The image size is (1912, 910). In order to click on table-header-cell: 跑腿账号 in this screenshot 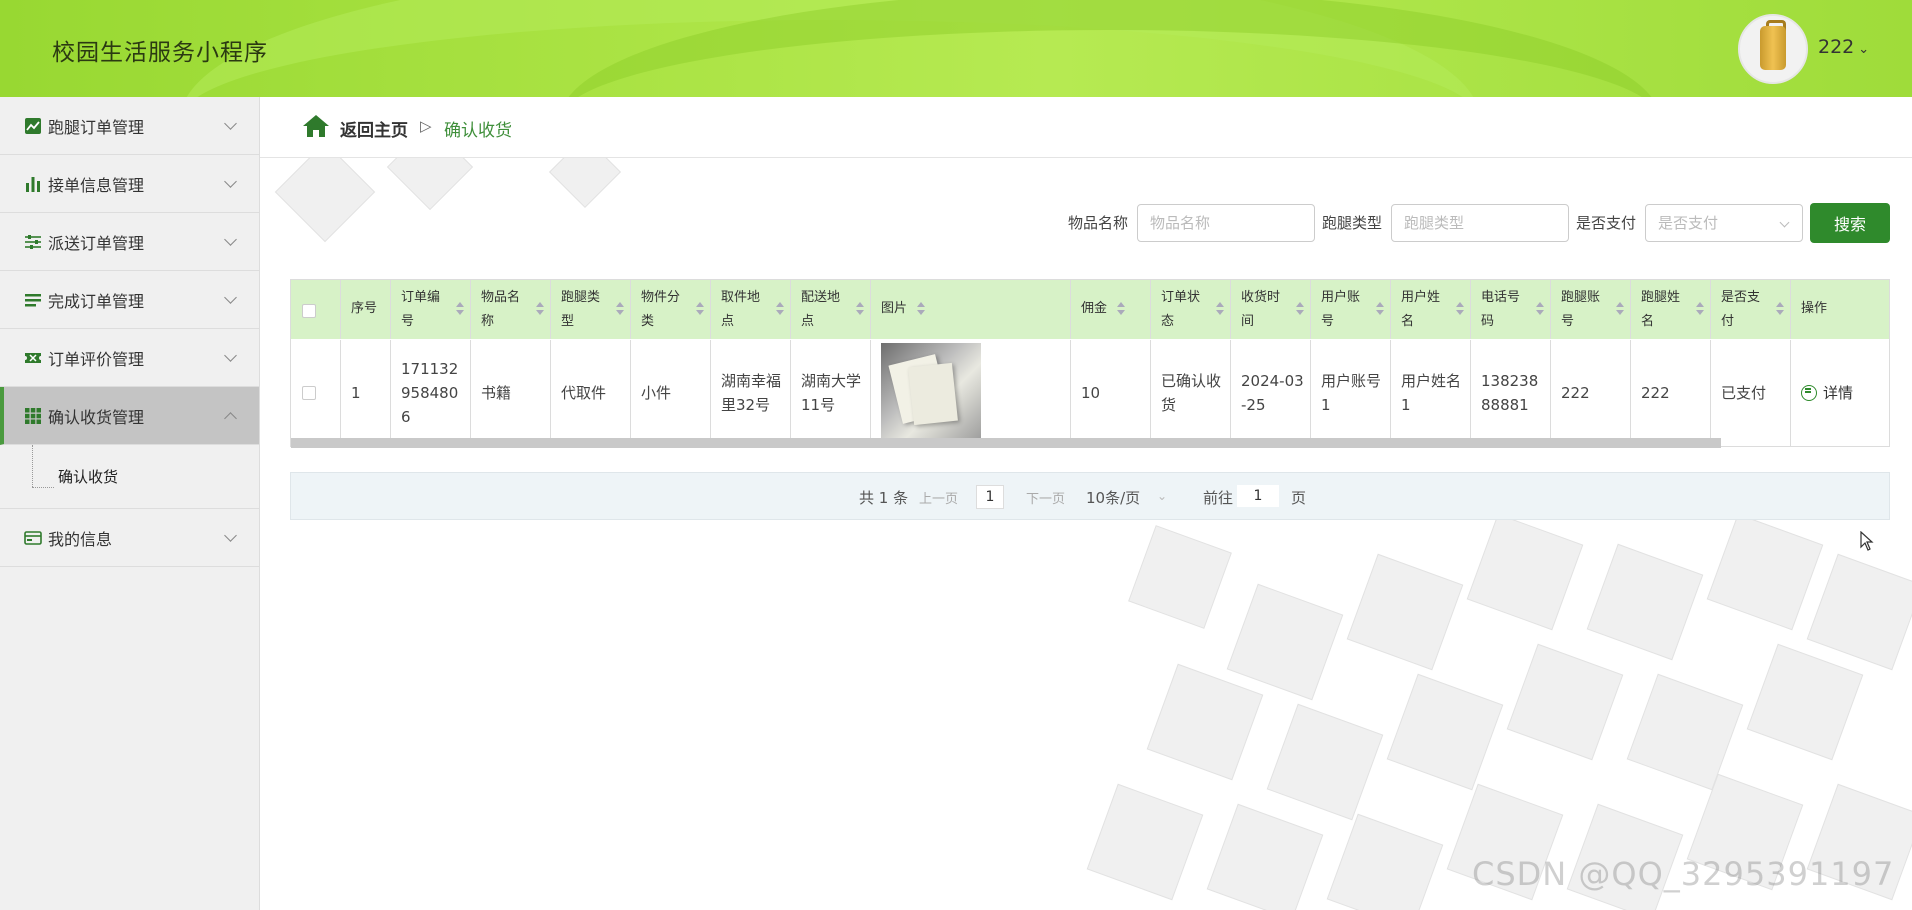, I will do `click(1591, 309)`.